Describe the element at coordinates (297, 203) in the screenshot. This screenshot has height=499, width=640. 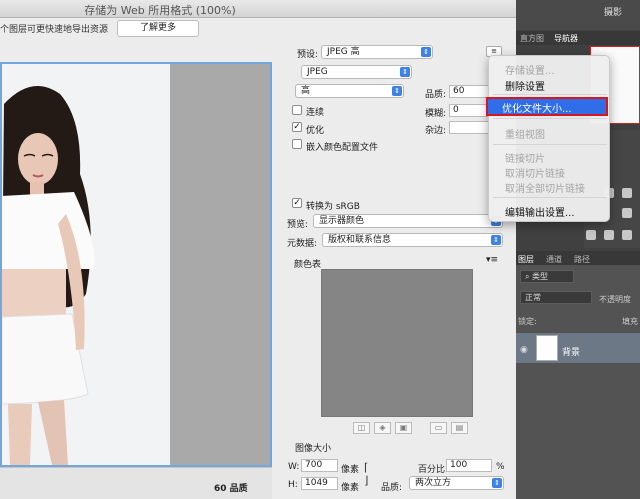
I see `convert-srgb-checkbox: ✓` at that location.